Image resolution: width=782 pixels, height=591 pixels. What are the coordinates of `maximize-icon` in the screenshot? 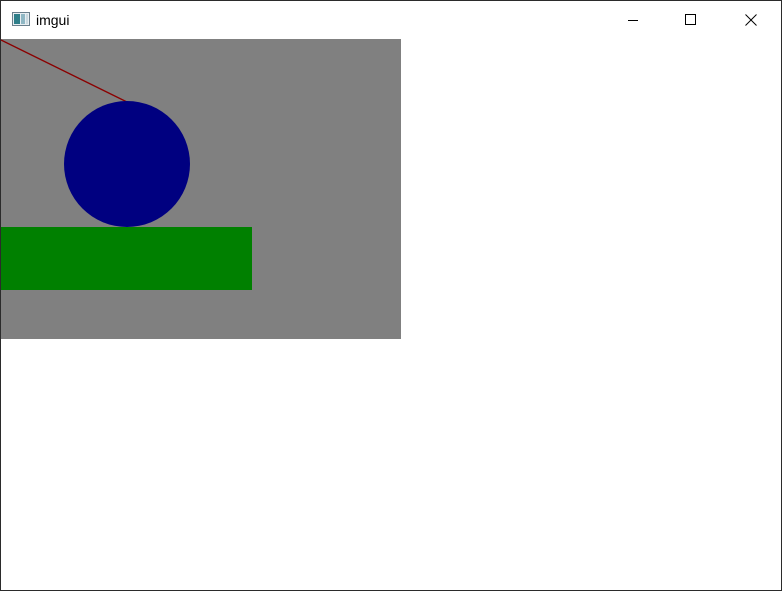 It's located at (691, 20).